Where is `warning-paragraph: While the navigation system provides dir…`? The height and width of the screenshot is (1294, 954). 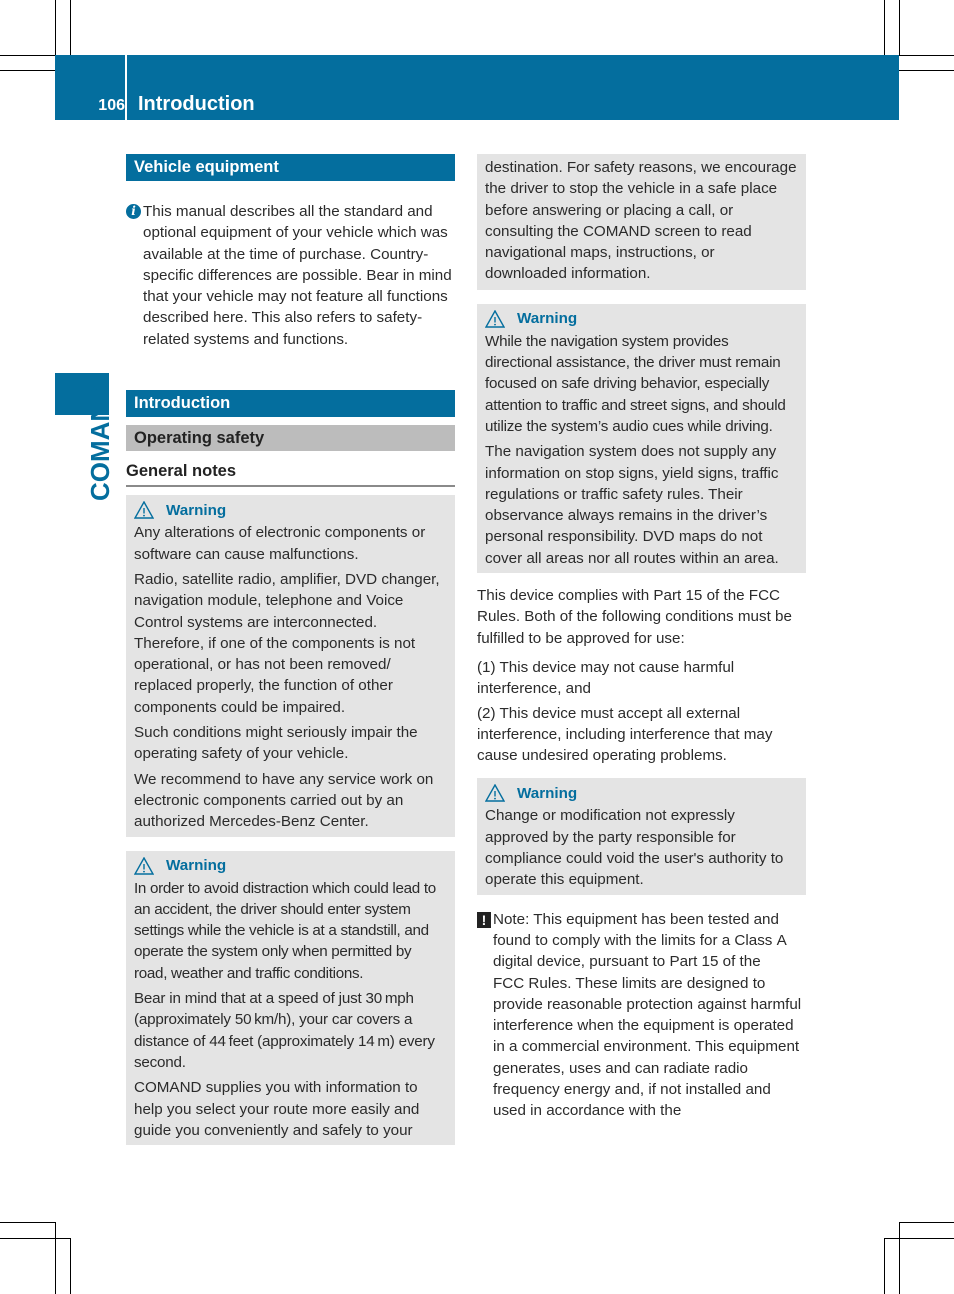
warning-paragraph: While the navigation system provides dir… is located at coordinates (635, 383).